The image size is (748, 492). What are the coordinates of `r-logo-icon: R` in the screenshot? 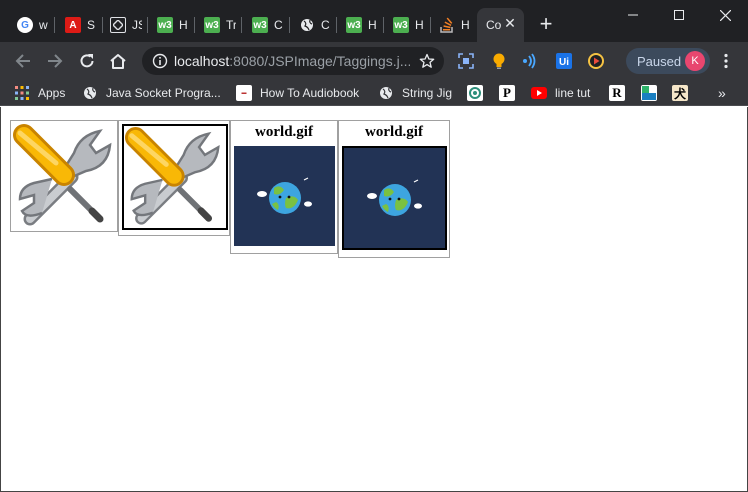 It's located at (617, 93).